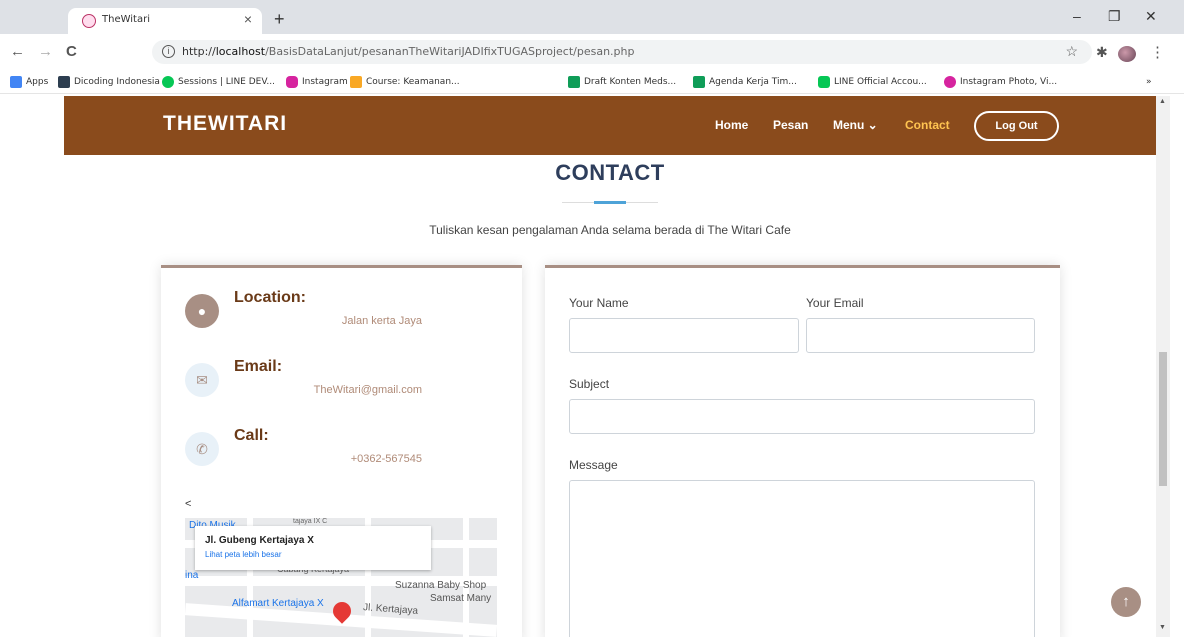 The image size is (1184, 637). What do you see at coordinates (248, 19) in the screenshot?
I see `tab-close-icon: ×` at bounding box center [248, 19].